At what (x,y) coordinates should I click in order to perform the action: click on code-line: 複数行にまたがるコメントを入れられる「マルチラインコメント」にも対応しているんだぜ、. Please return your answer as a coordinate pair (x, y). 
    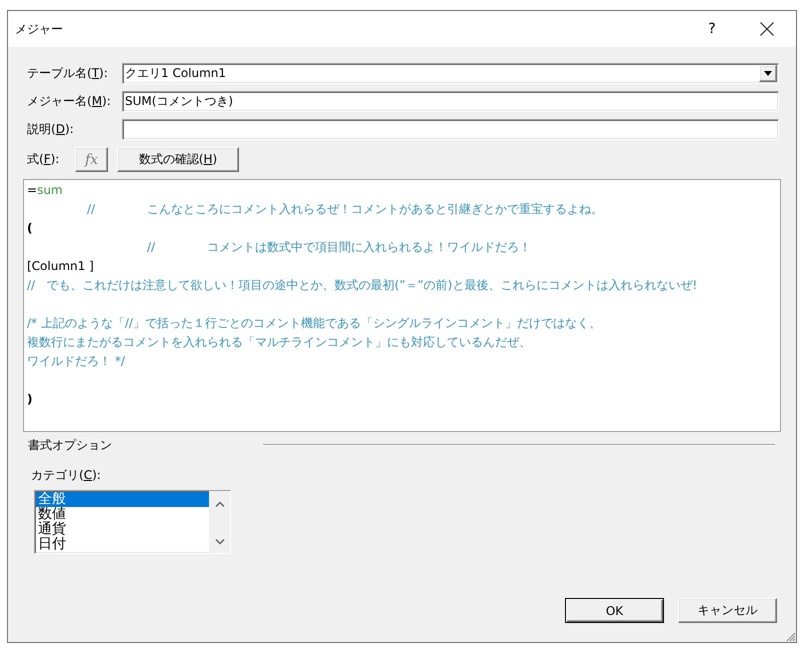
    Looking at the image, I should click on (279, 342).